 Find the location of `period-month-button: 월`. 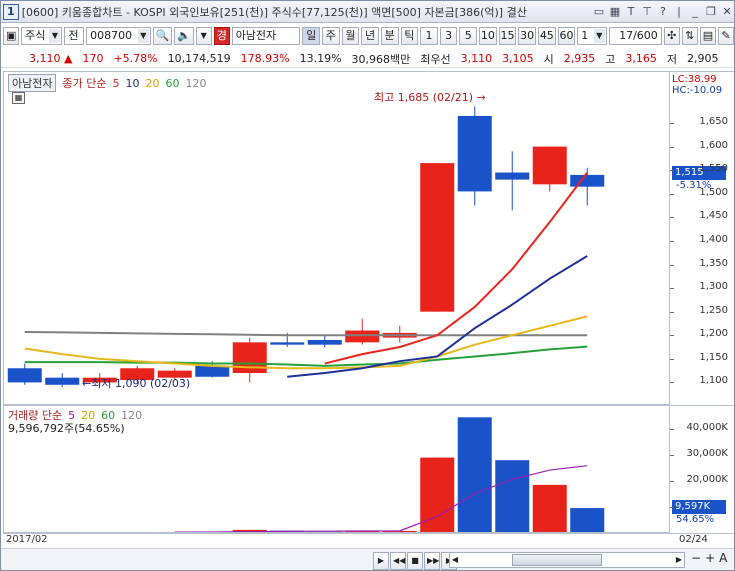

period-month-button: 월 is located at coordinates (350, 36).